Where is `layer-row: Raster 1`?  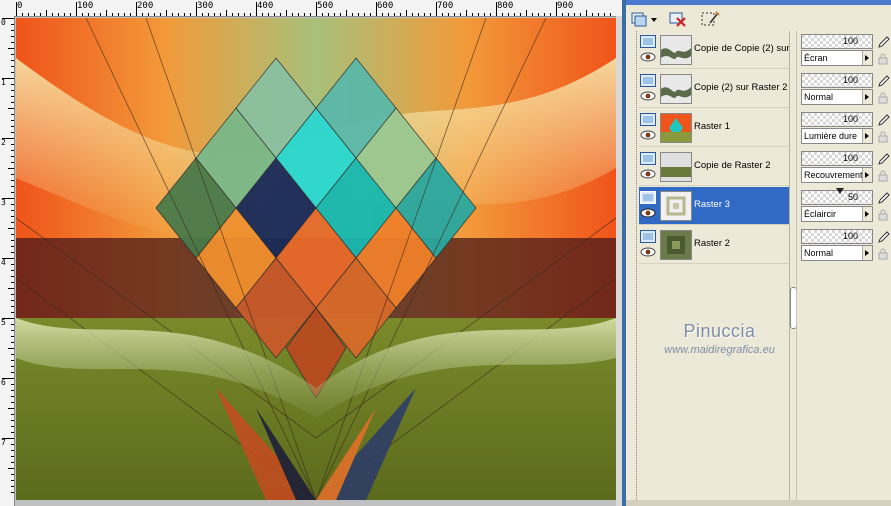
layer-row: Raster 1 is located at coordinates (714, 128).